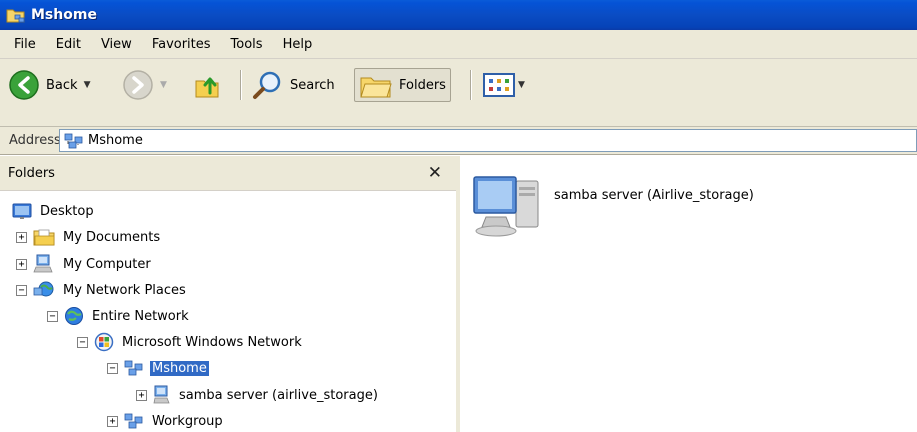 The width and height of the screenshot is (917, 432). Describe the element at coordinates (458, 44) in the screenshot. I see `menu-bar: File Edit View Favorites Tools Help` at that location.